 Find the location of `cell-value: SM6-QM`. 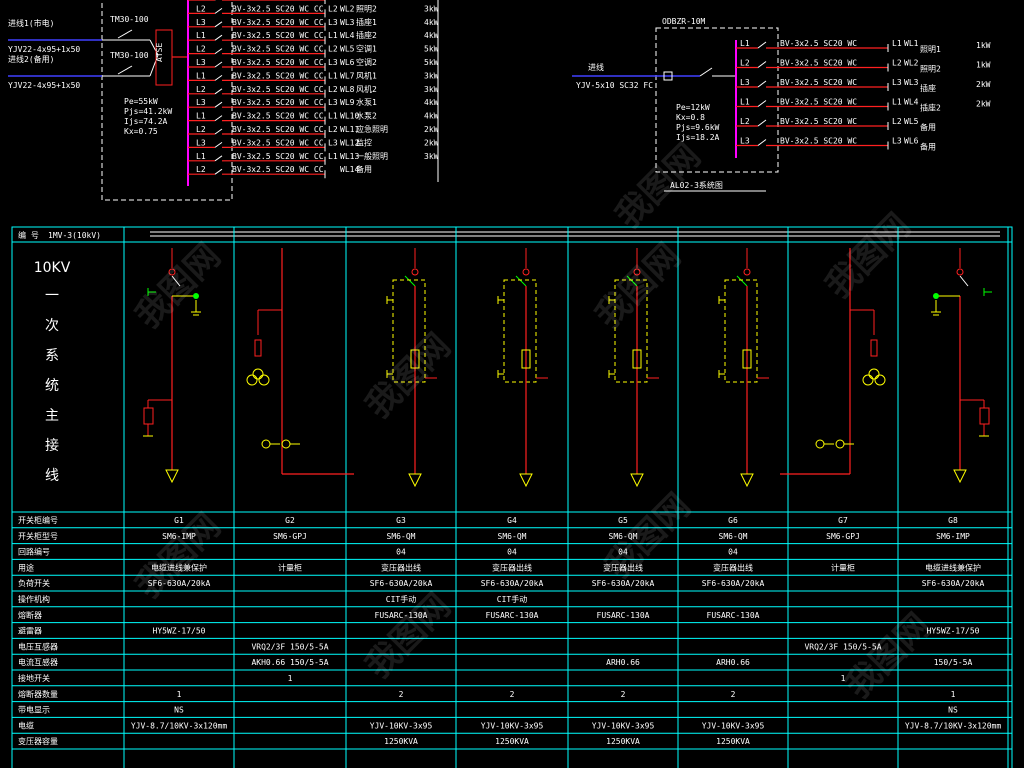

cell-value: SM6-QM is located at coordinates (401, 536).